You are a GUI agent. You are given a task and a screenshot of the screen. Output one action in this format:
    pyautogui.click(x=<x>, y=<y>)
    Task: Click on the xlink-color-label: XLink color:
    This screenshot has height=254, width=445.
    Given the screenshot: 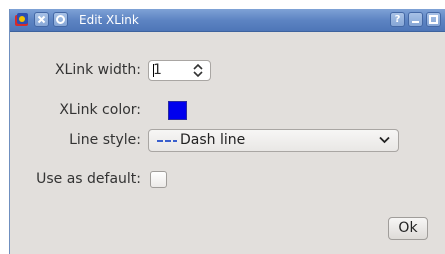 What is the action you would take?
    pyautogui.click(x=100, y=110)
    